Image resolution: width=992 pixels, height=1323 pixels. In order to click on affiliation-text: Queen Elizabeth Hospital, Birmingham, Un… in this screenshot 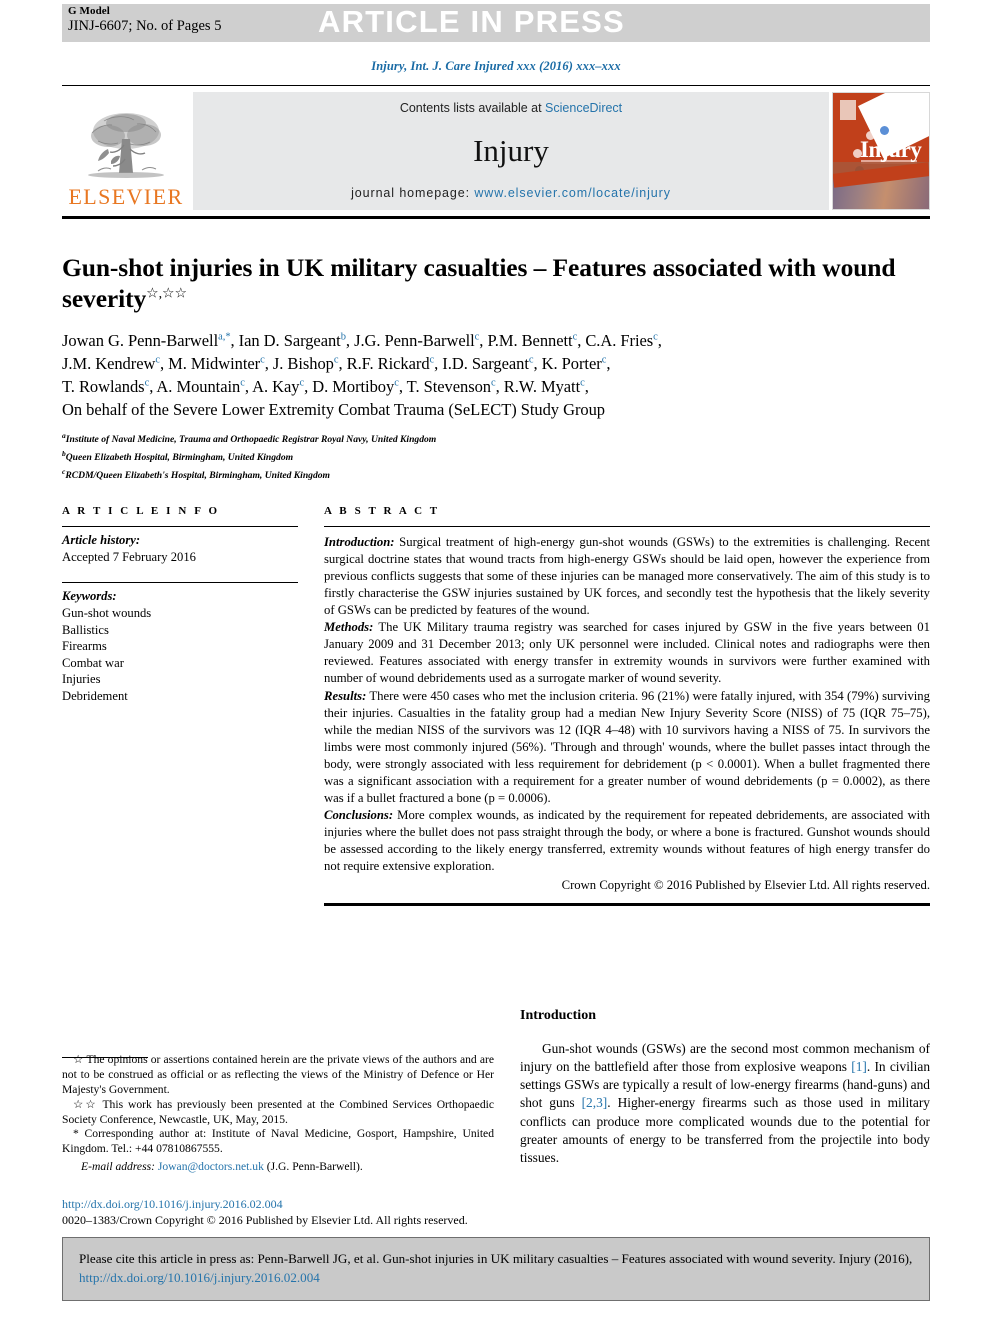, I will do `click(179, 457)`.